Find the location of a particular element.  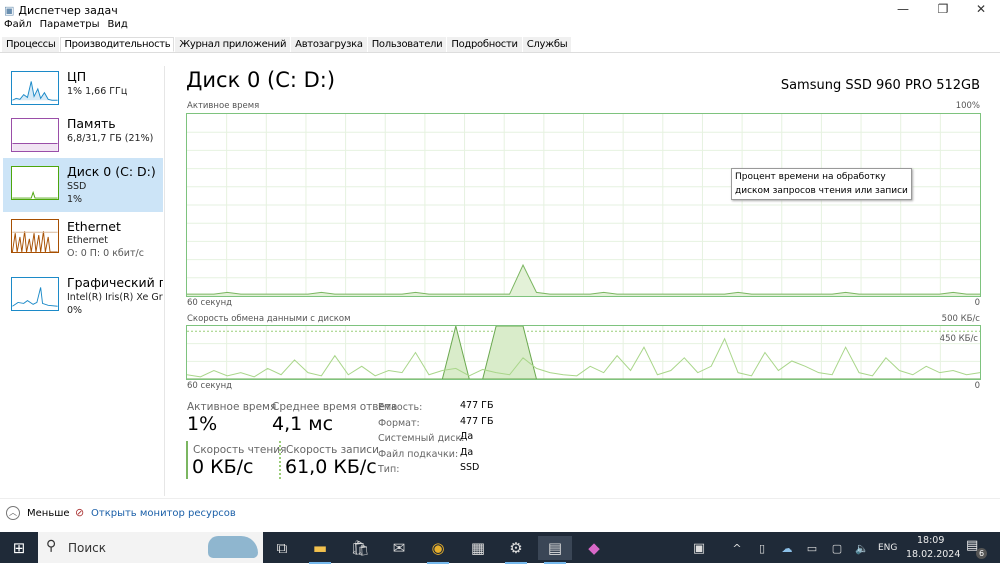

open-resource-monitor-link: Открыть монитор ресурсов is located at coordinates (163, 513).